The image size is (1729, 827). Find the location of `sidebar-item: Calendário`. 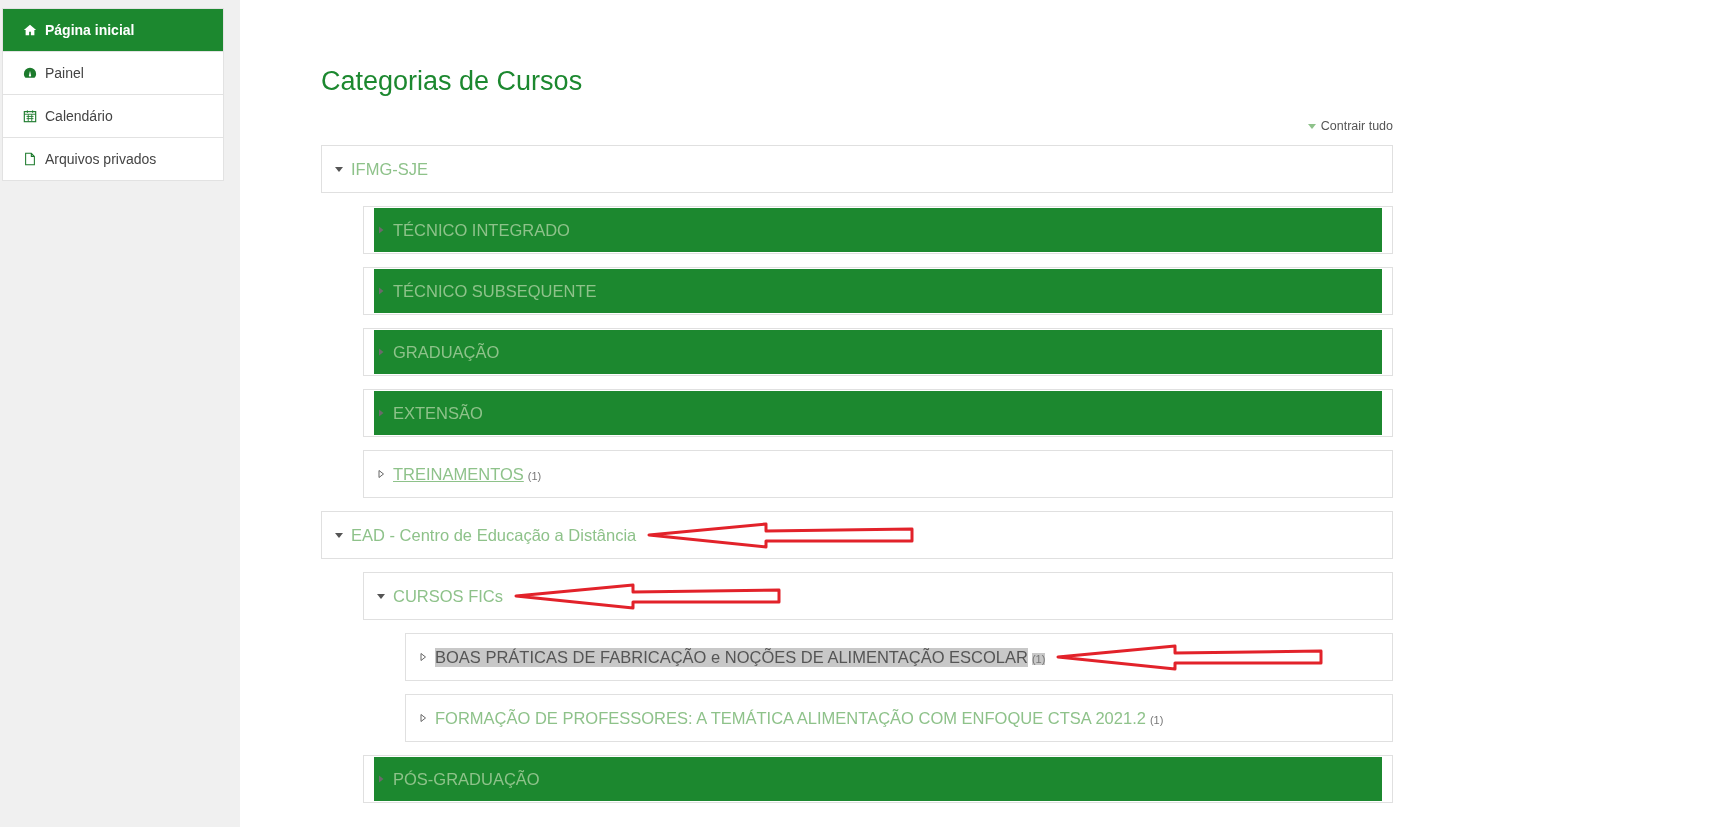

sidebar-item: Calendário is located at coordinates (113, 115).